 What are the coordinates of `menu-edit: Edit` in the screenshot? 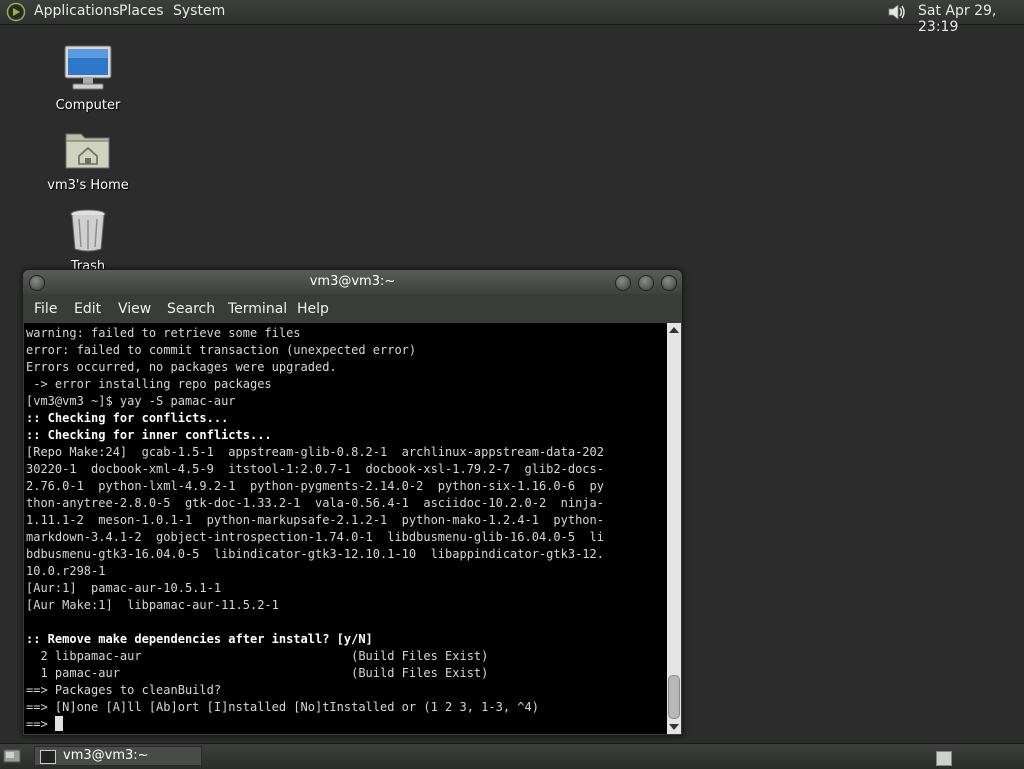 It's located at (87, 309).